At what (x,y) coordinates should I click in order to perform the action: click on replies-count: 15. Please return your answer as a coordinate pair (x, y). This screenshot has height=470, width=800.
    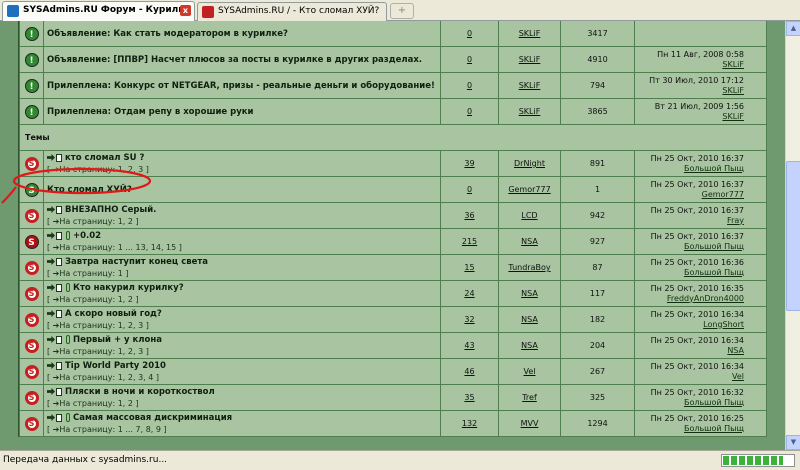
    Looking at the image, I should click on (469, 267).